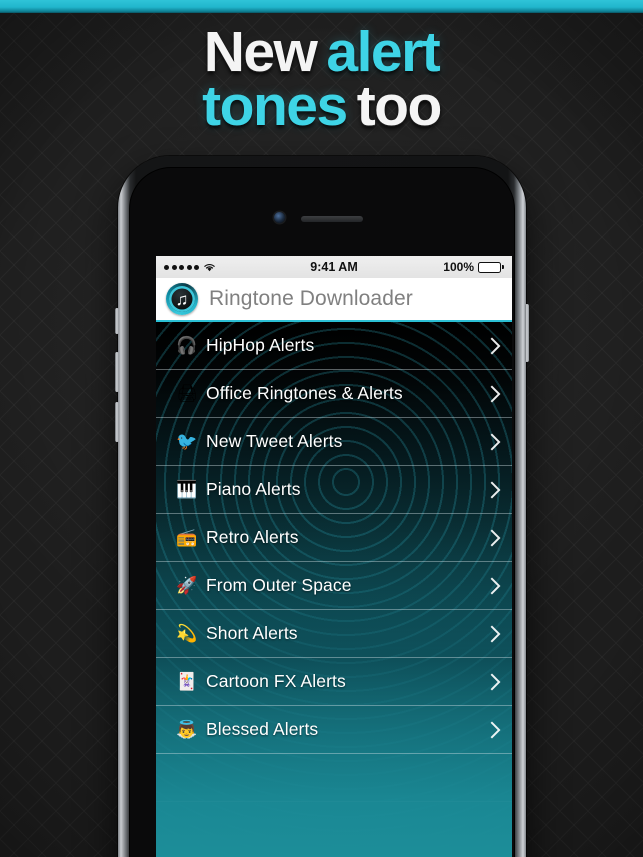 Image resolution: width=643 pixels, height=857 pixels. Describe the element at coordinates (187, 729) in the screenshot. I see `angel-icon: 👼` at that location.